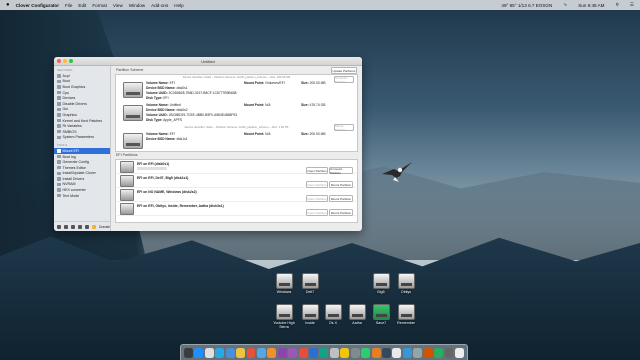 The image size is (640, 360). Describe the element at coordinates (333, 323) in the screenshot. I see `drive-label: Os X` at that location.